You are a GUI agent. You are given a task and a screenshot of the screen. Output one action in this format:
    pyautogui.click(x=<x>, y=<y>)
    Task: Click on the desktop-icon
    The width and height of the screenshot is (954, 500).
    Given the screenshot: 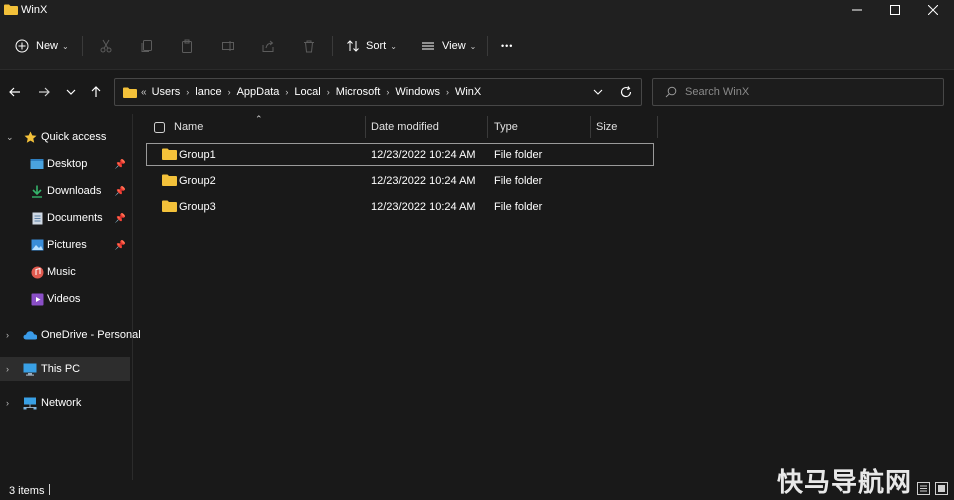 What is the action you would take?
    pyautogui.click(x=37, y=164)
    